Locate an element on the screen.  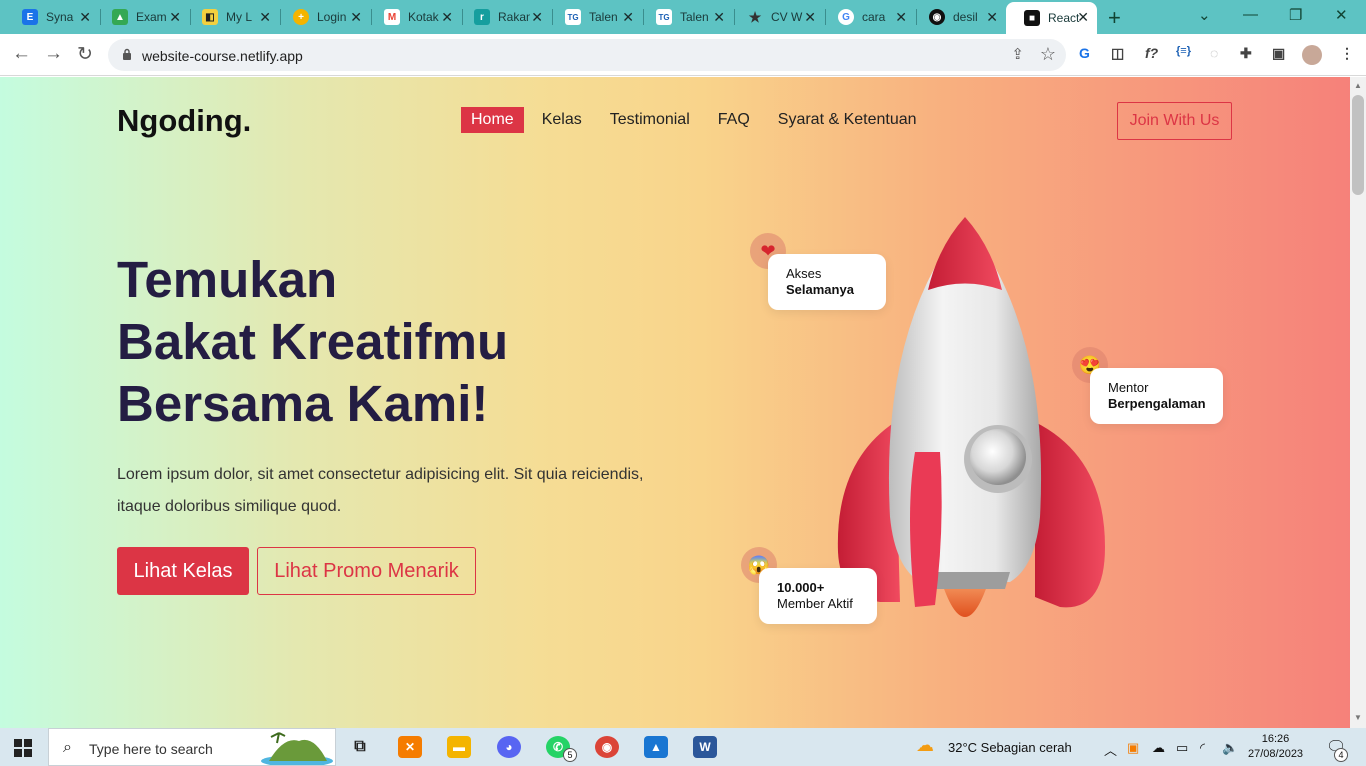
browser-tab: E Syna ✕ is located at coordinates (51, 17).